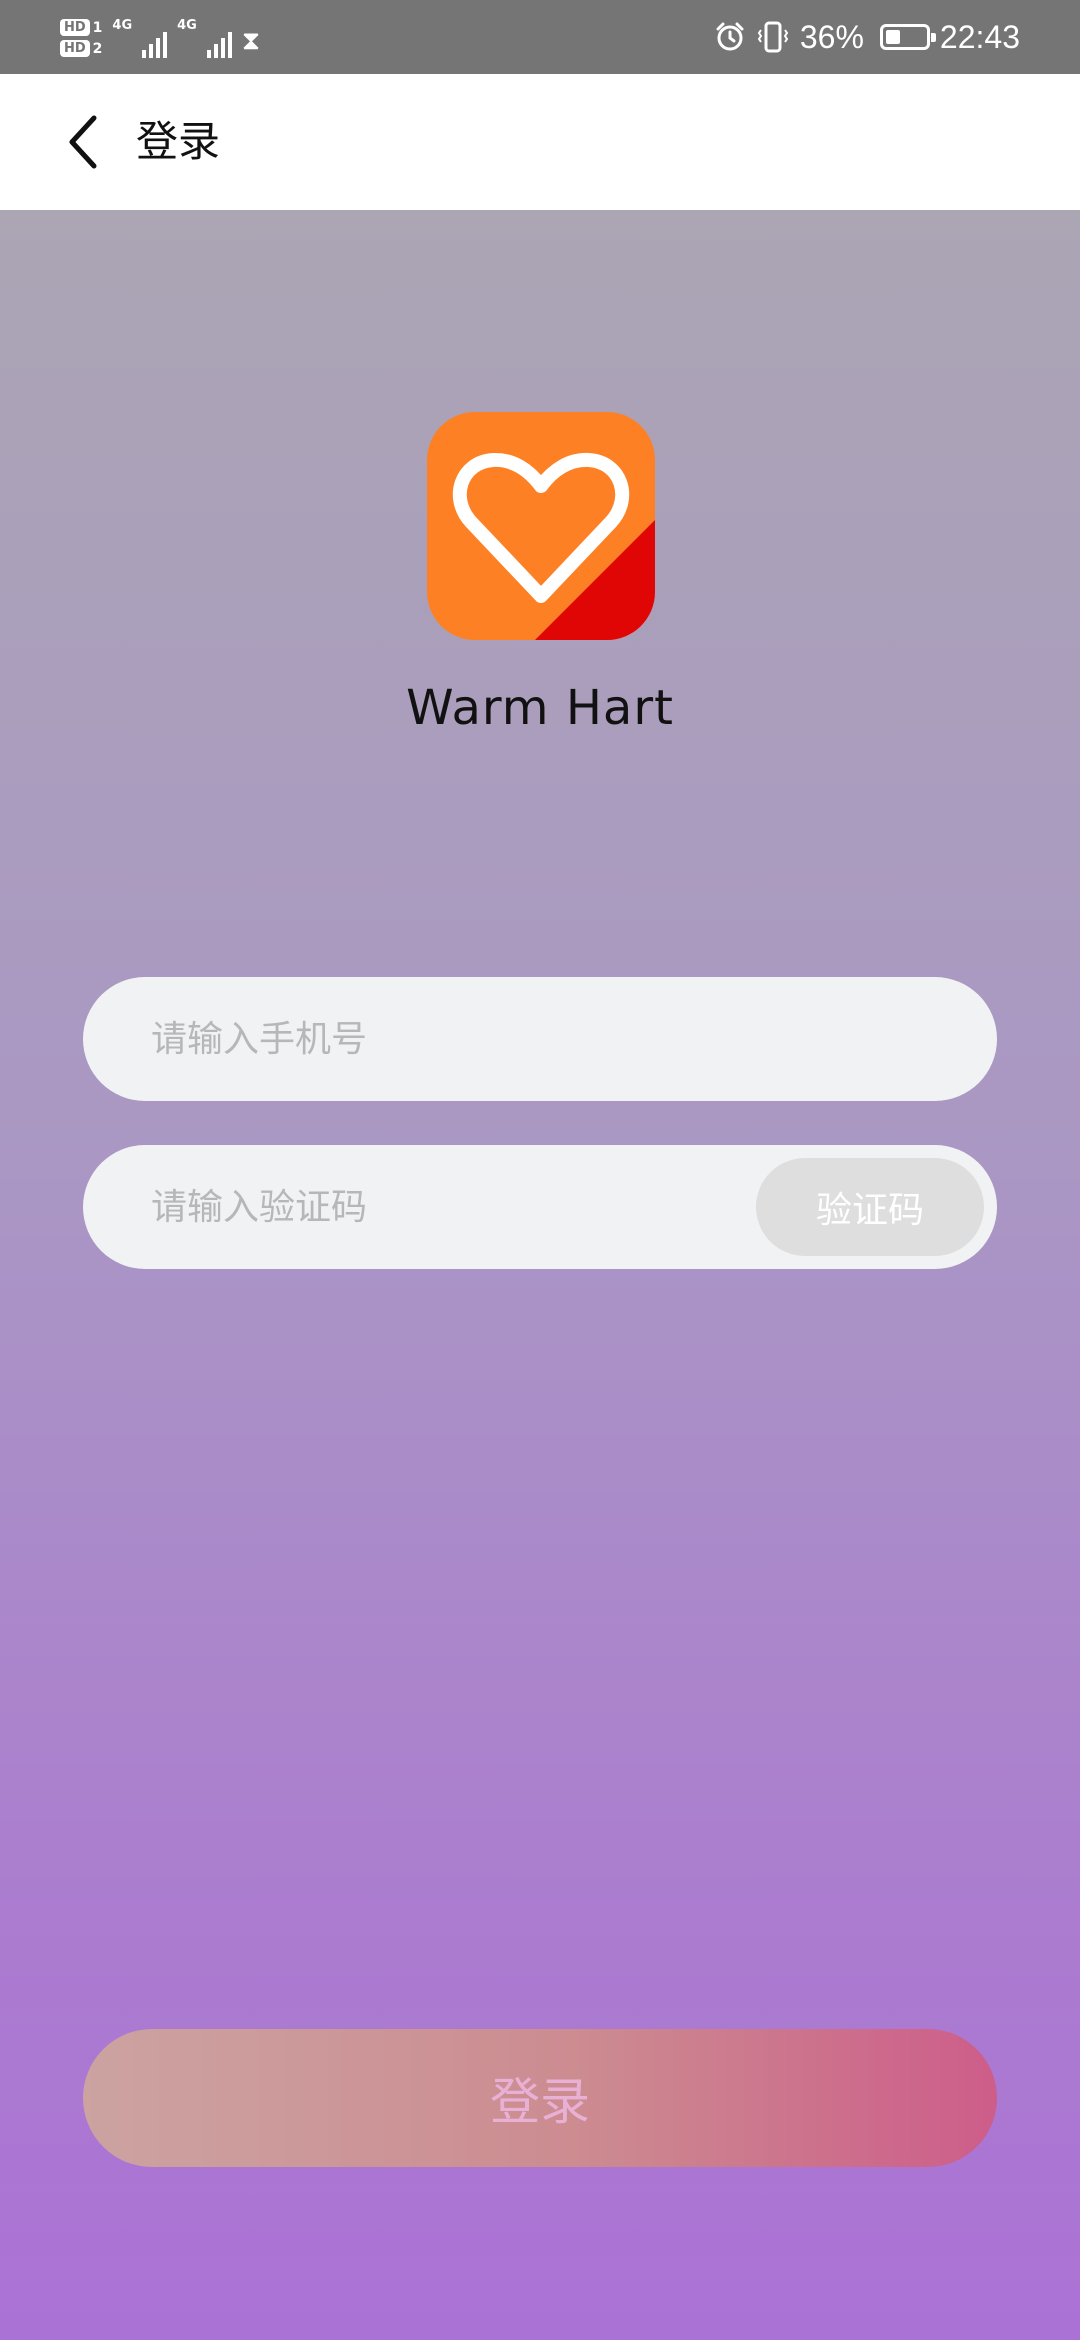  I want to click on verification-code-field: 验证码, so click(540, 1207).